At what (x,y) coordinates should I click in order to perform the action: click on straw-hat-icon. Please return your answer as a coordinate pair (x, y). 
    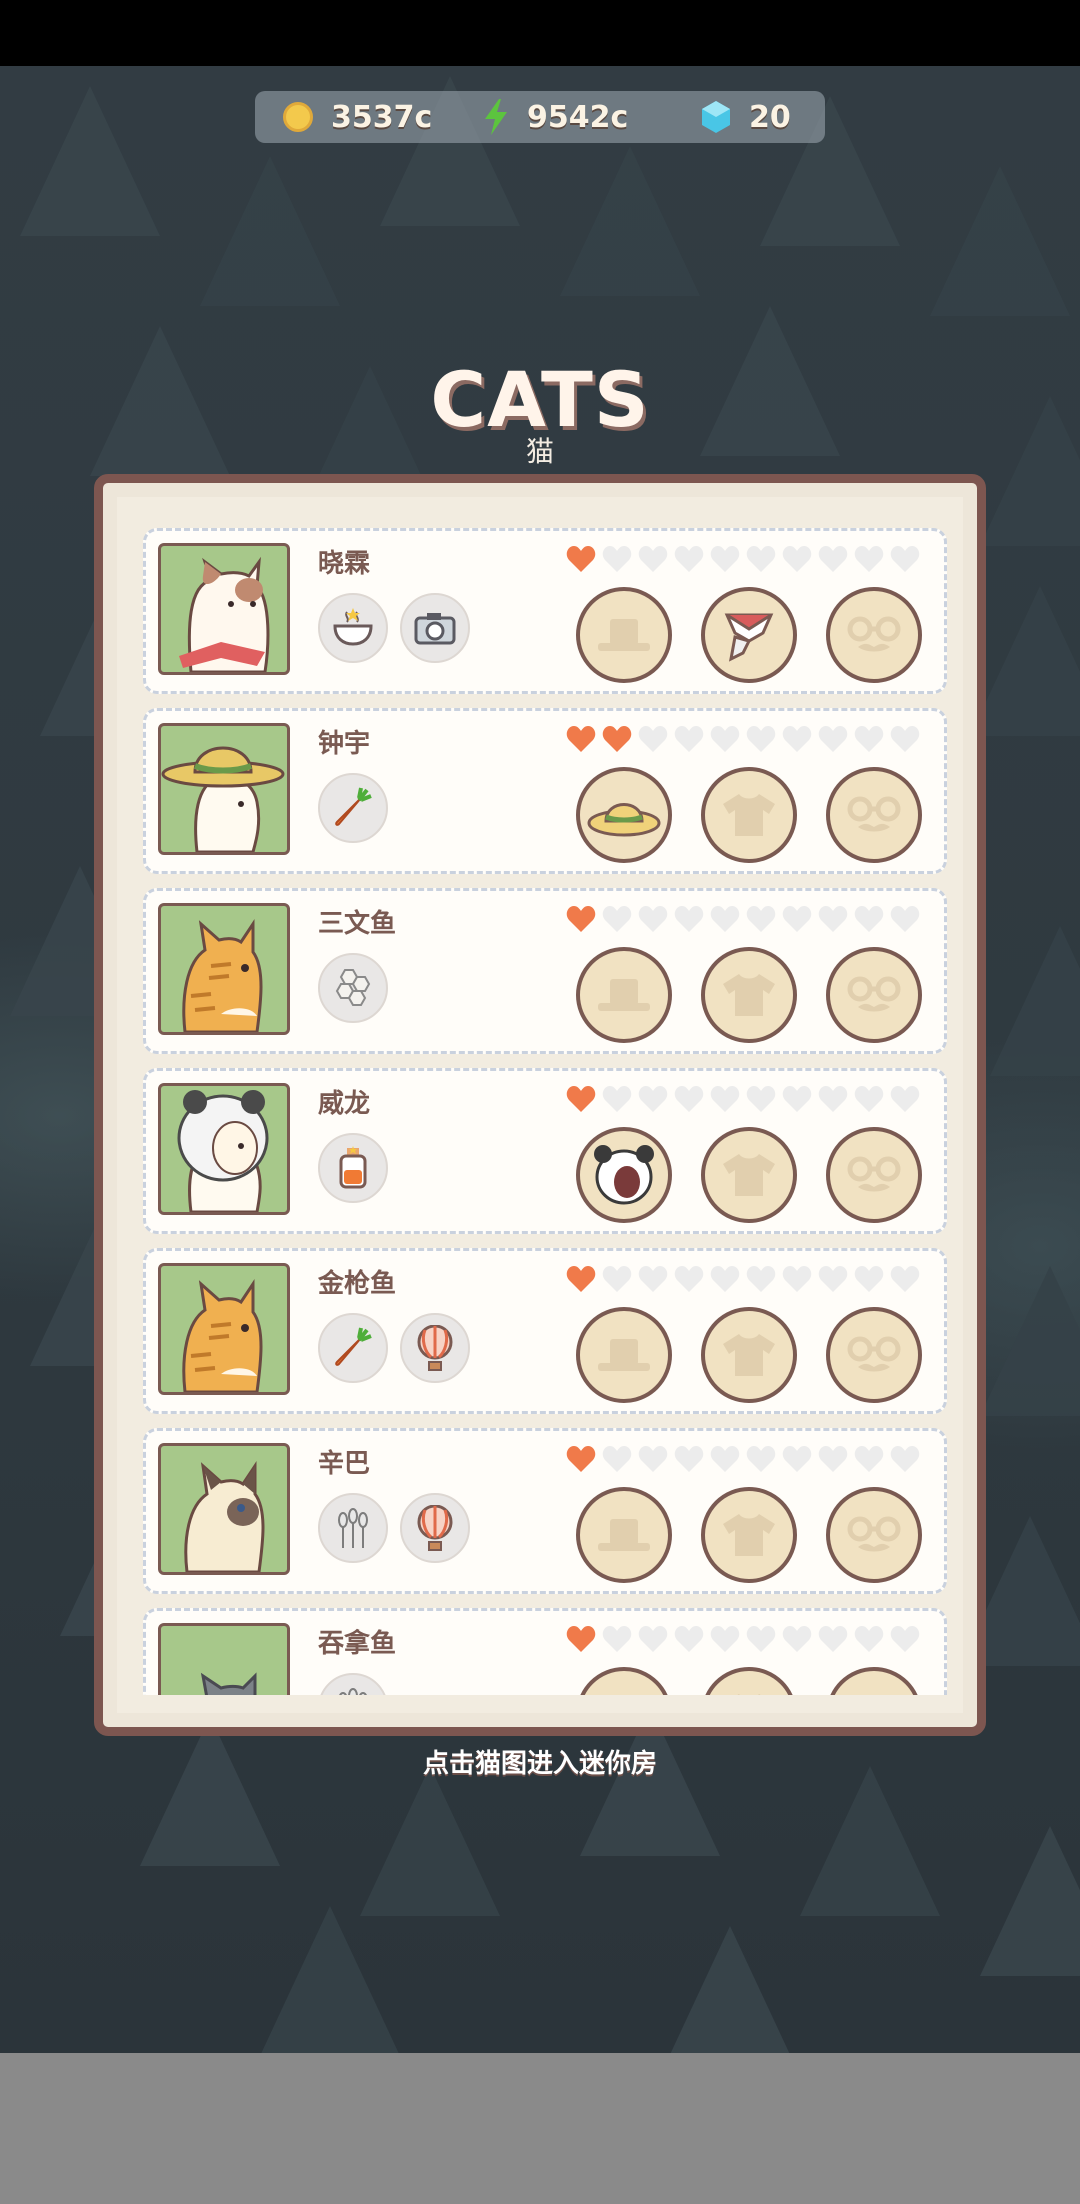
    Looking at the image, I should click on (624, 820).